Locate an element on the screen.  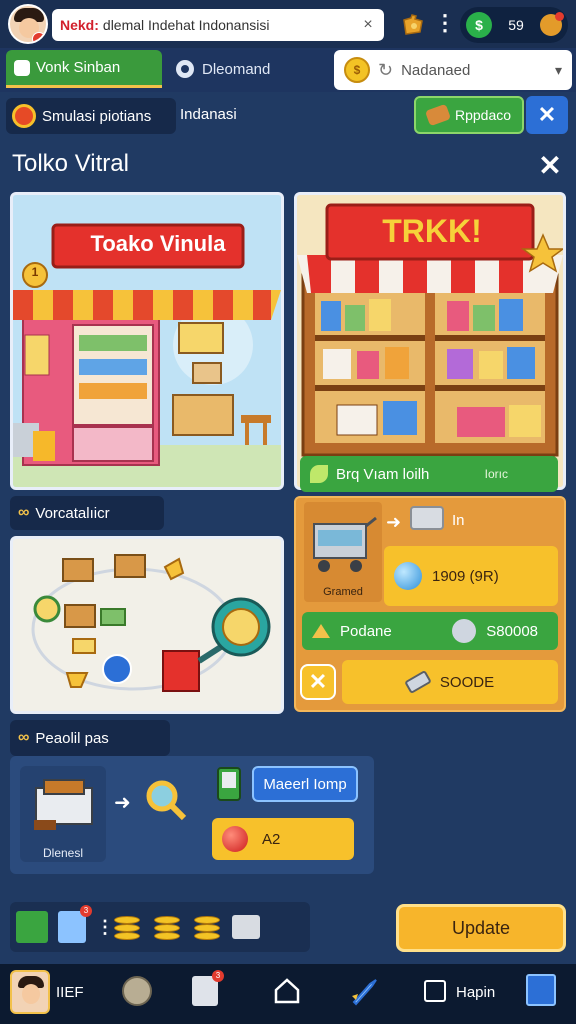
store-badge: 1 is located at coordinates (35, 272).